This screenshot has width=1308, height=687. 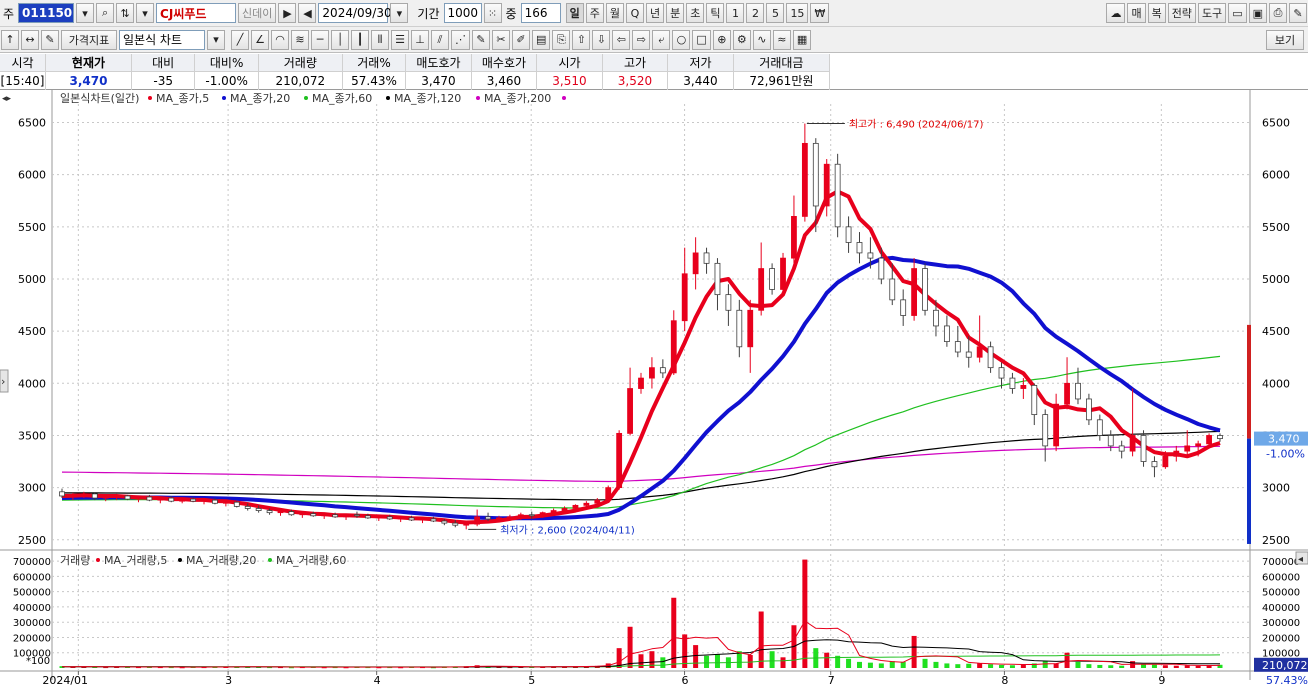 What do you see at coordinates (1285, 39) in the screenshot?
I see `view-button: 보기` at bounding box center [1285, 39].